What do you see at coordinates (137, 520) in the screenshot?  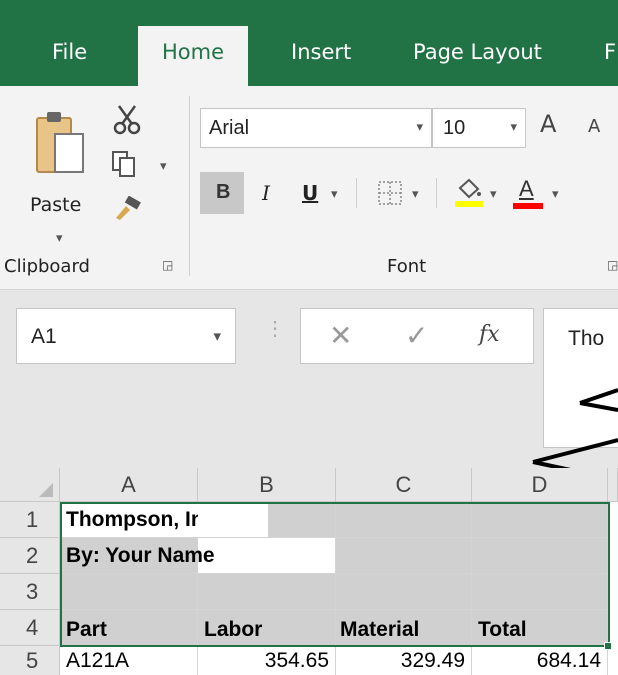 I see `cell-a1: Thompson, Inc` at bounding box center [137, 520].